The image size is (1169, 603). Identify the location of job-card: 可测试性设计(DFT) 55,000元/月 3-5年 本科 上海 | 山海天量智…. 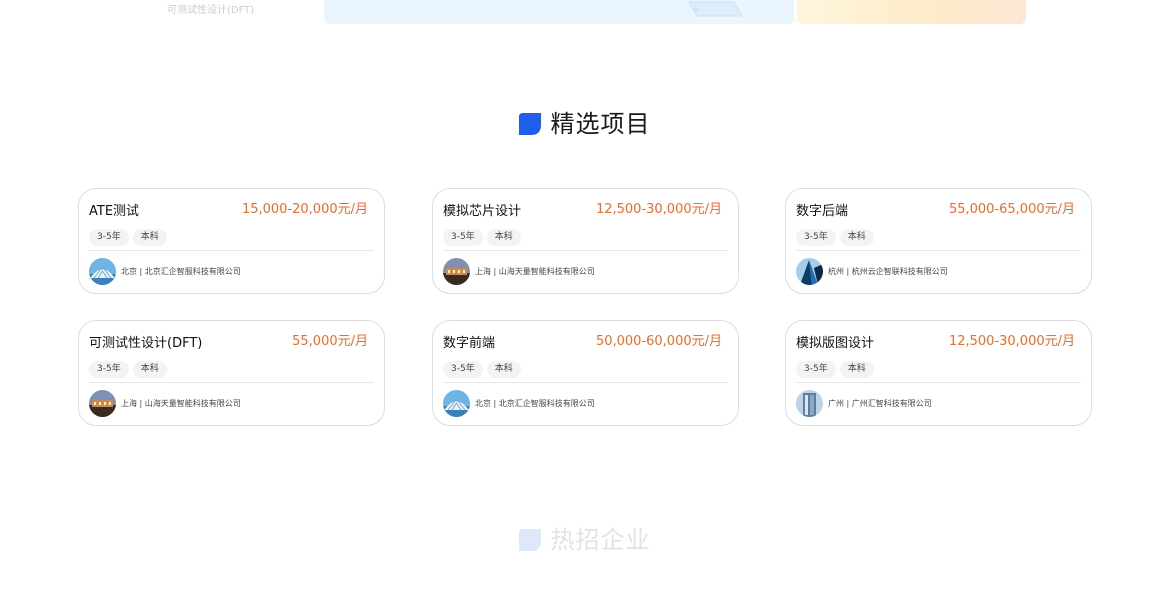
(231, 373).